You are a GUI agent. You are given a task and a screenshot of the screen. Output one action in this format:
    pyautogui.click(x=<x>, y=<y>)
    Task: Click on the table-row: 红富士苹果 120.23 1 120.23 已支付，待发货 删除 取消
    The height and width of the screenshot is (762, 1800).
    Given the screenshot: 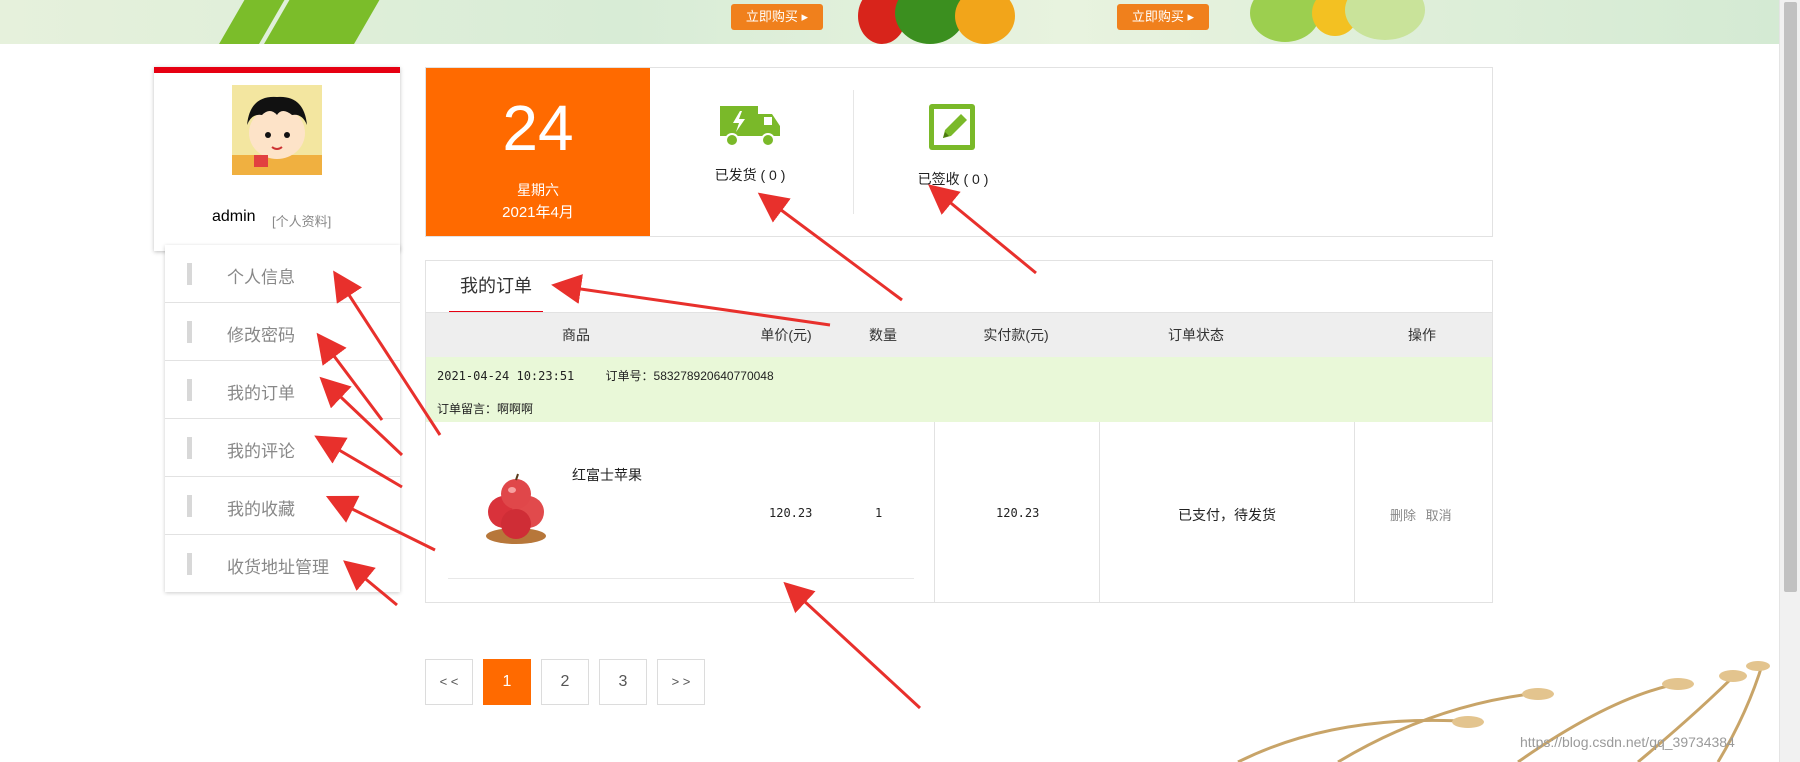 What is the action you would take?
    pyautogui.click(x=959, y=512)
    